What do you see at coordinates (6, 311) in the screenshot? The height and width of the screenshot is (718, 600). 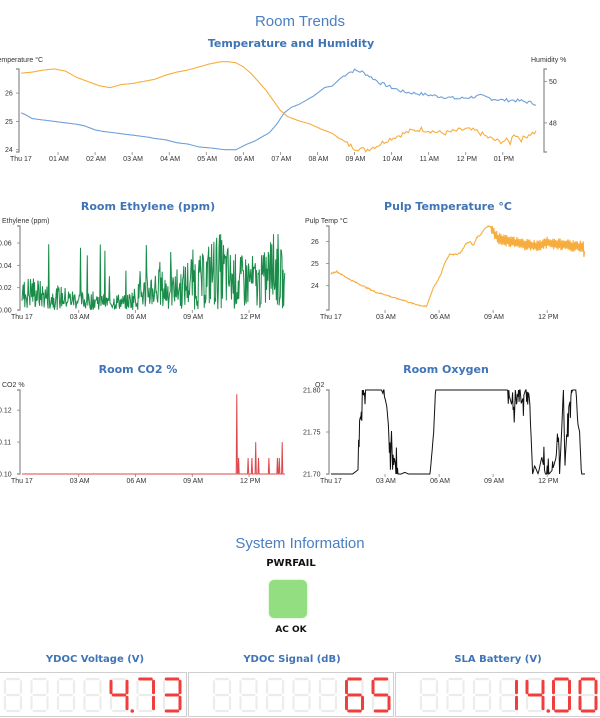 I see `y-tick-label: 0.00` at bounding box center [6, 311].